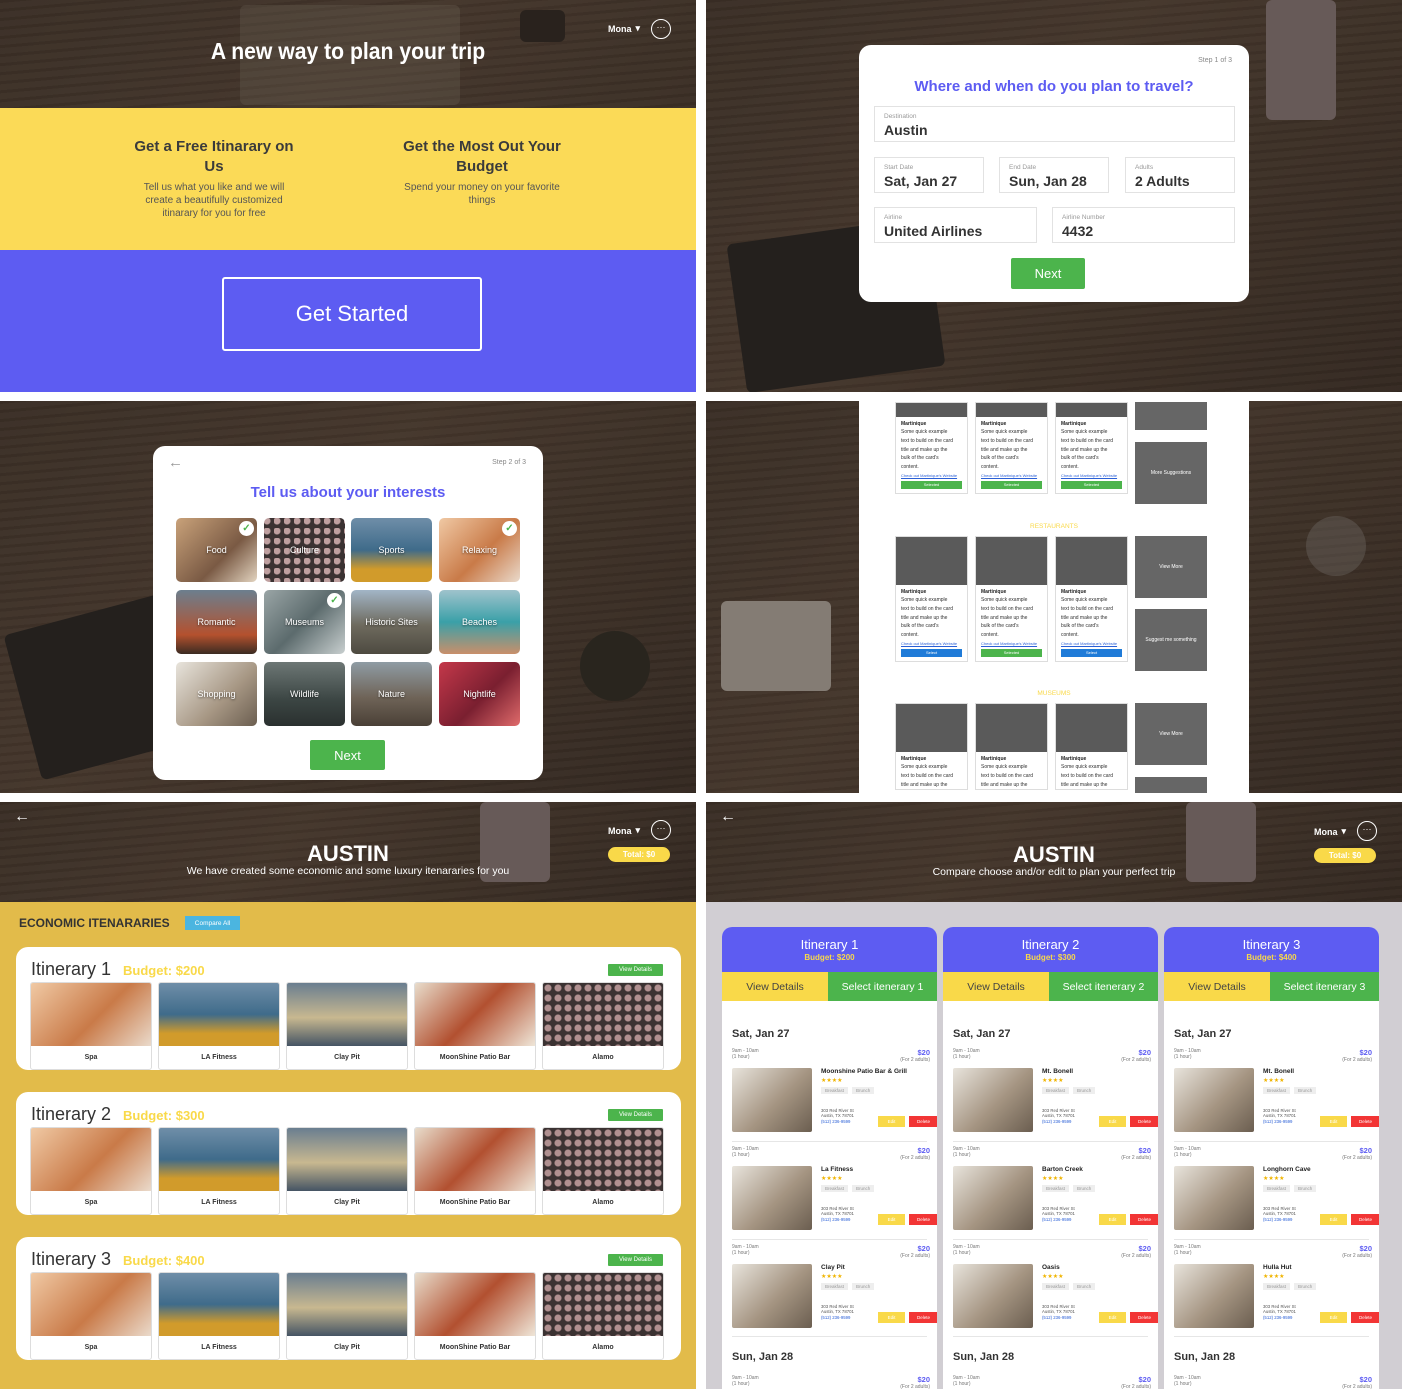 This screenshot has height=1389, width=1402. What do you see at coordinates (475, 1347) in the screenshot?
I see `place-name: MoonShine Patio Bar` at bounding box center [475, 1347].